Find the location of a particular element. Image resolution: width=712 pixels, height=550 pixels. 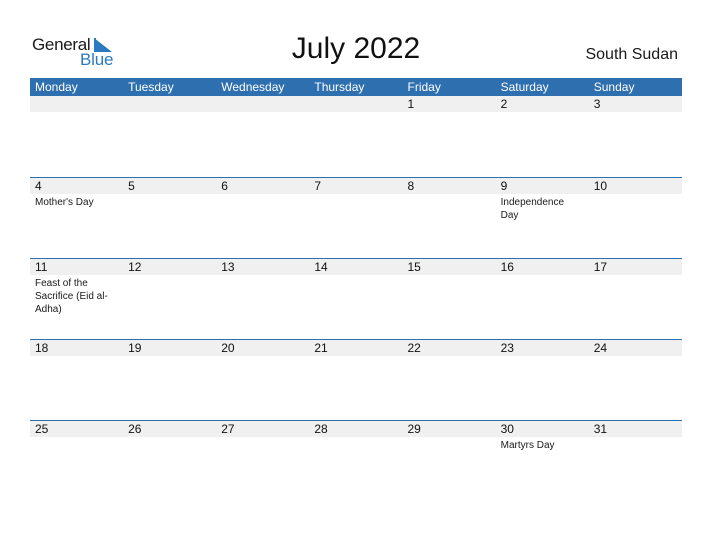

day-number: 20 is located at coordinates (228, 348).